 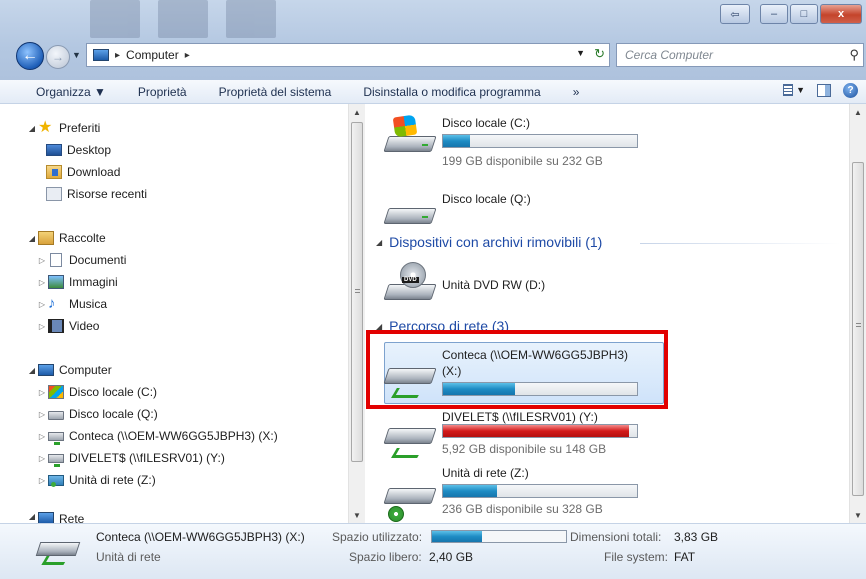 What do you see at coordinates (489, 242) in the screenshot?
I see `group-header-removable: ◢ Dispositivi con archivi rimovibili (1)` at bounding box center [489, 242].